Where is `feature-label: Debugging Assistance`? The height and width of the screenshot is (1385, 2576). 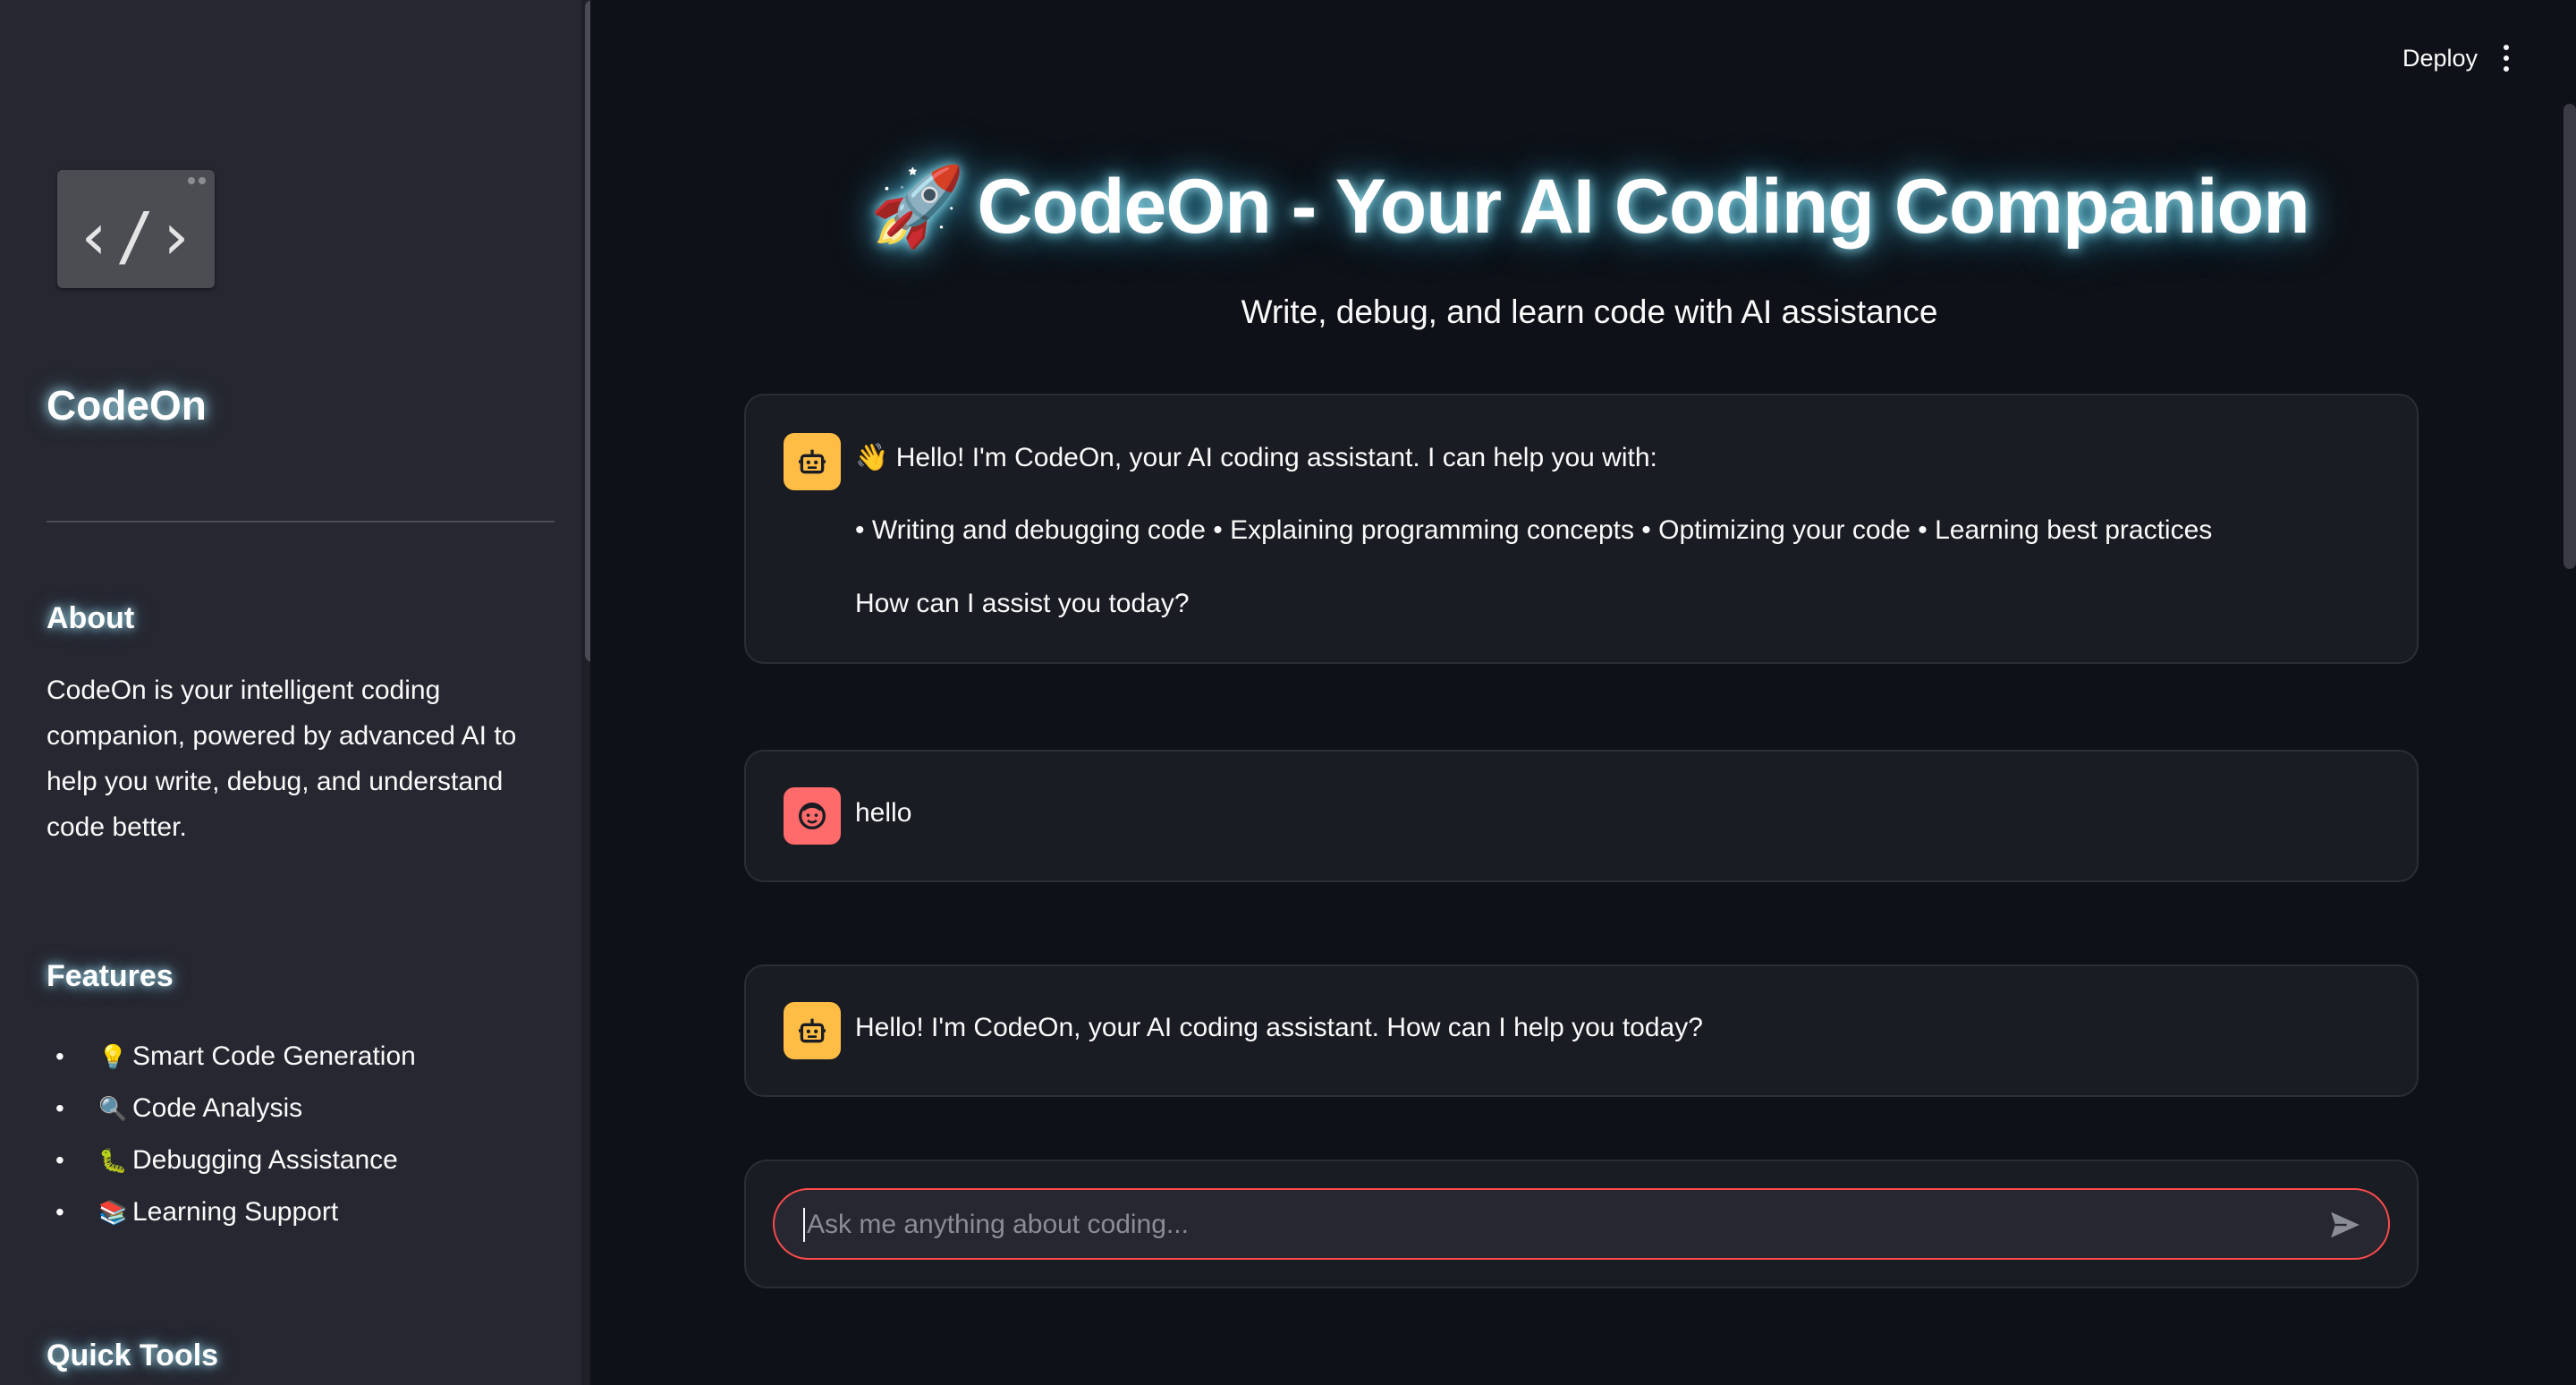 feature-label: Debugging Assistance is located at coordinates (265, 1160).